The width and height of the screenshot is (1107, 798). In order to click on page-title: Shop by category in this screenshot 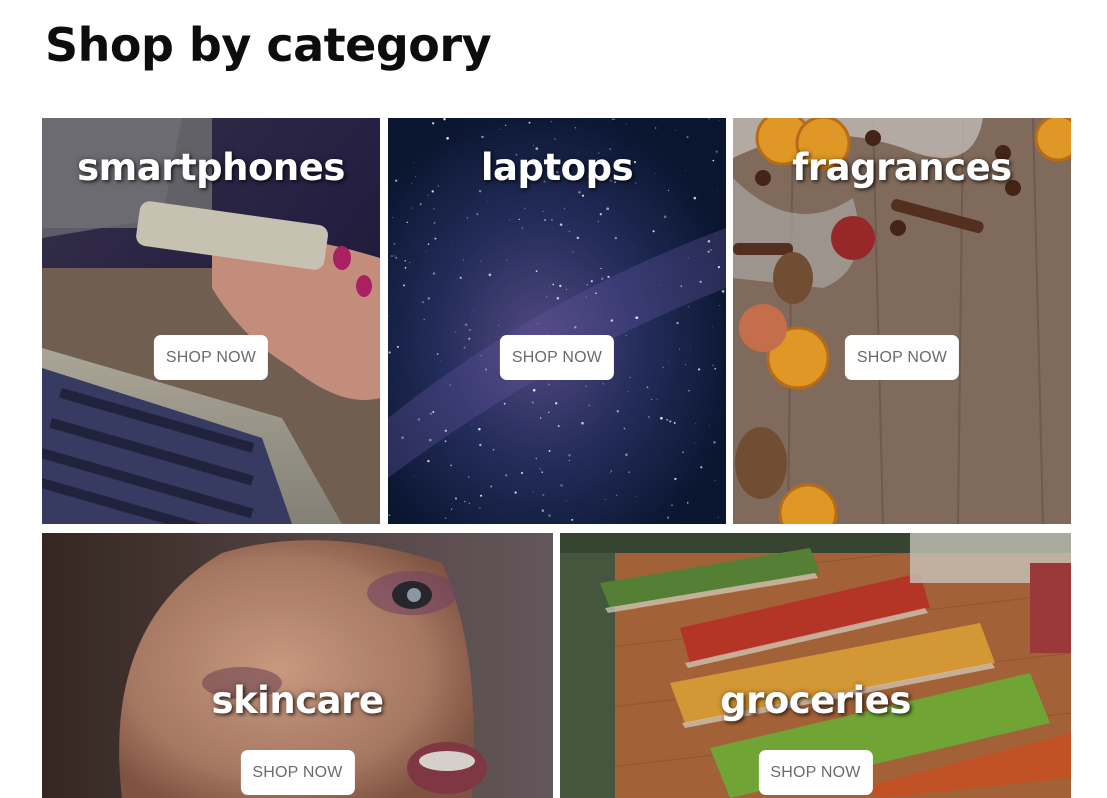, I will do `click(268, 45)`.